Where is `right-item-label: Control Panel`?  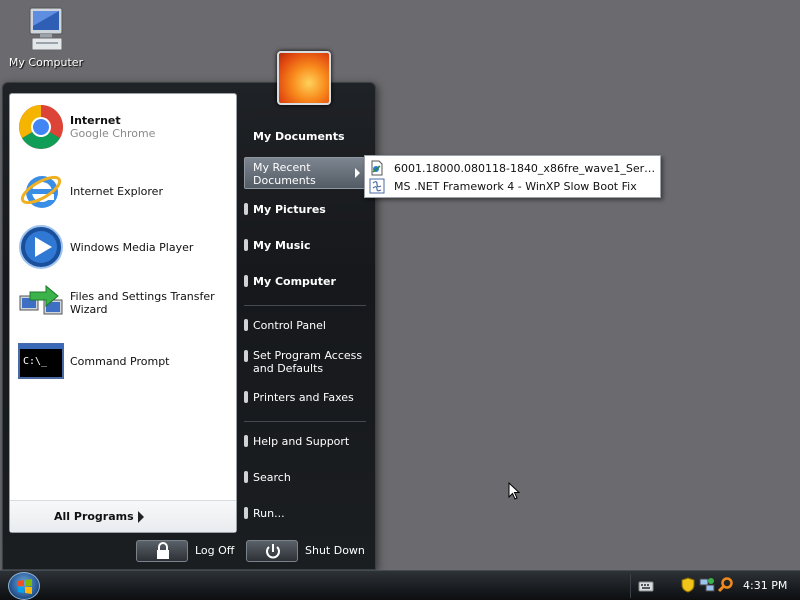 right-item-label: Control Panel is located at coordinates (289, 325).